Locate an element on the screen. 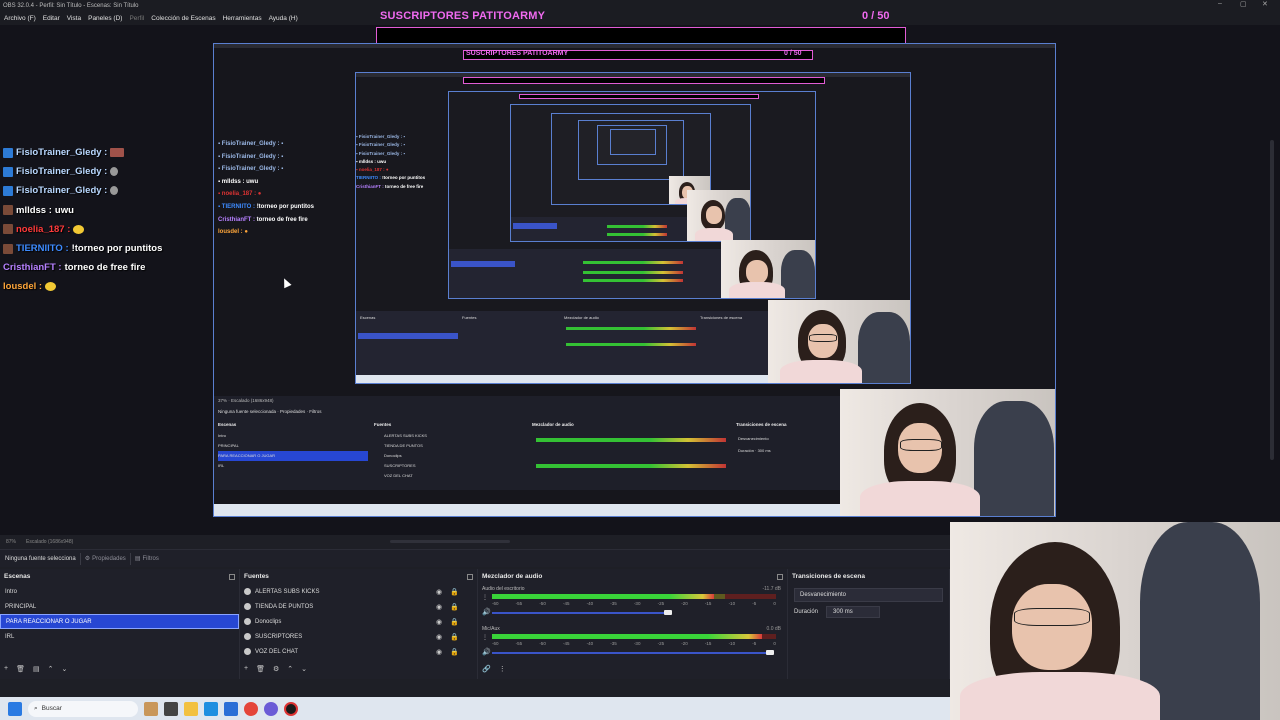  scale-tick: -45 is located at coordinates (566, 643).